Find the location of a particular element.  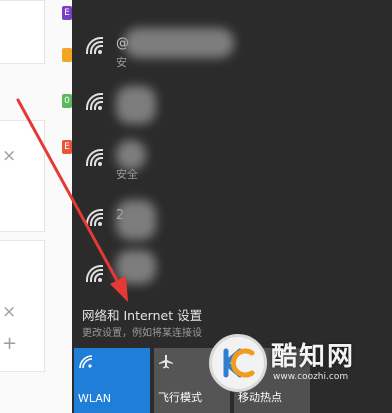

network-status: 安 is located at coordinates (121, 62).